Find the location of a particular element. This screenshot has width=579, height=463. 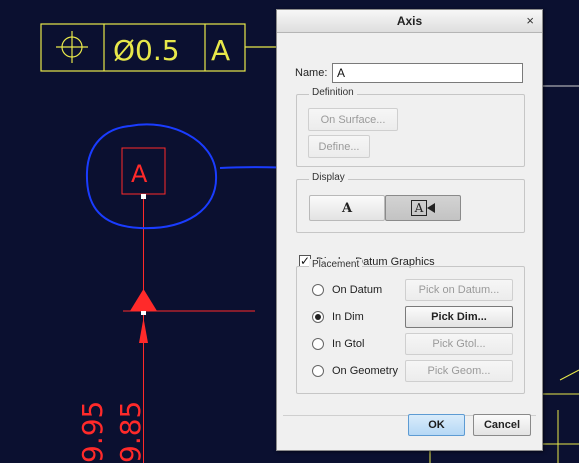

display-group: Display A A is located at coordinates (410, 202).